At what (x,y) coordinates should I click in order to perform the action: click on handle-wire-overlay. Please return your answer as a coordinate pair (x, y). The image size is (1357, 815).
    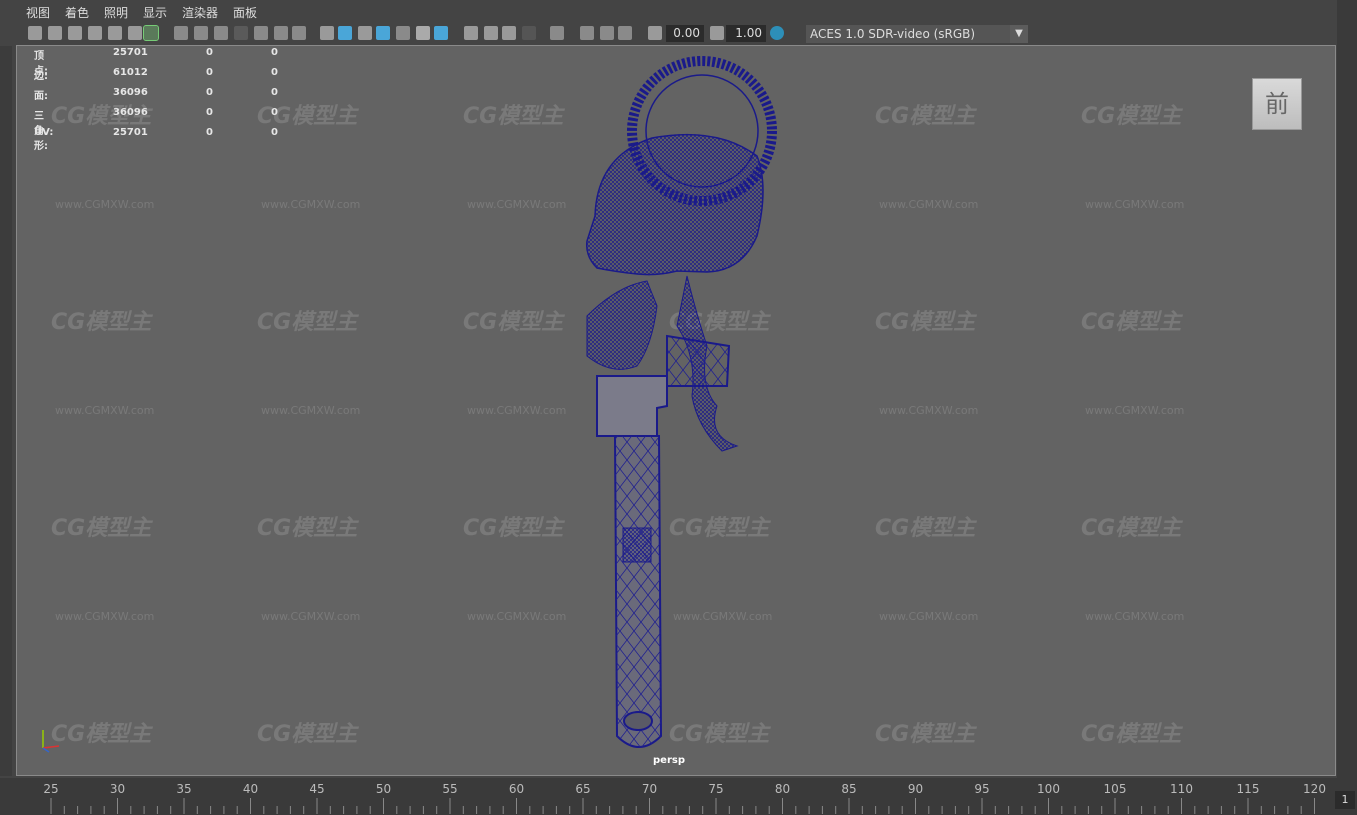
    Looking at the image, I should click on (638, 591).